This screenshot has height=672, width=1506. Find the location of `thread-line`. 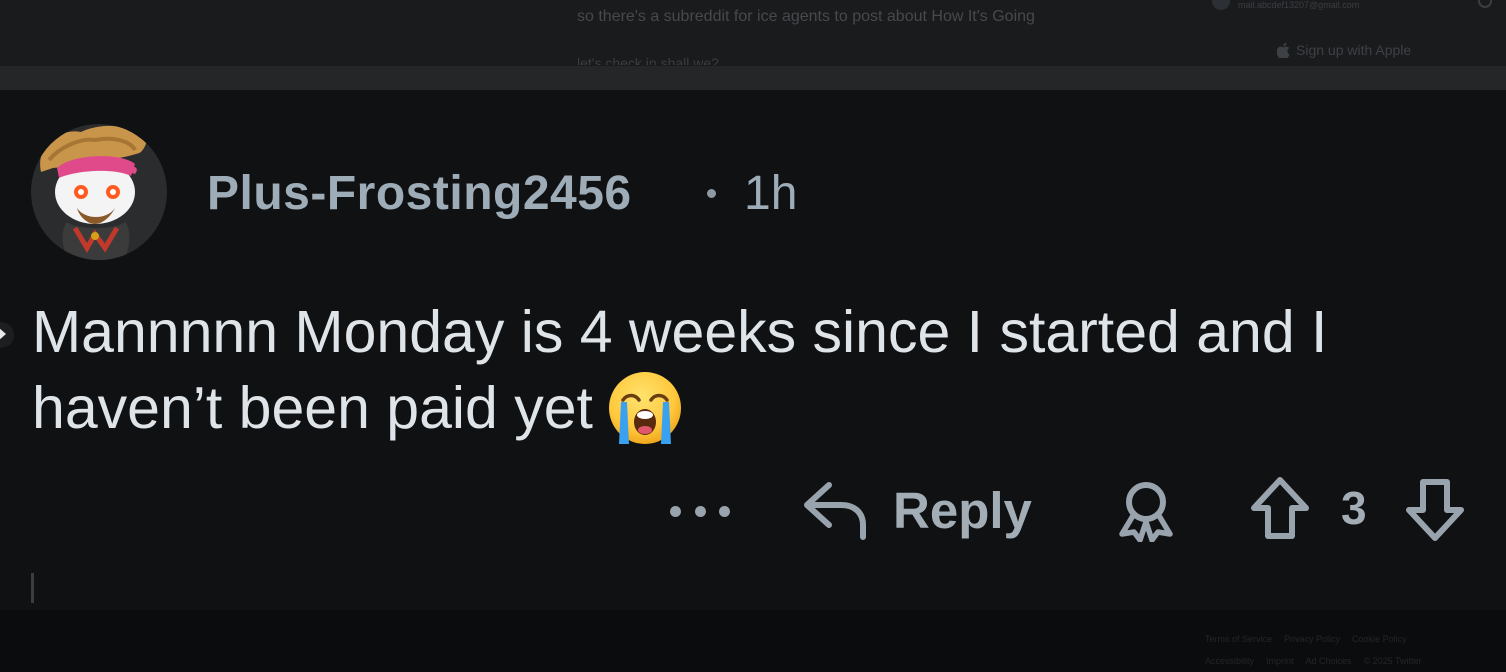

thread-line is located at coordinates (32, 588).